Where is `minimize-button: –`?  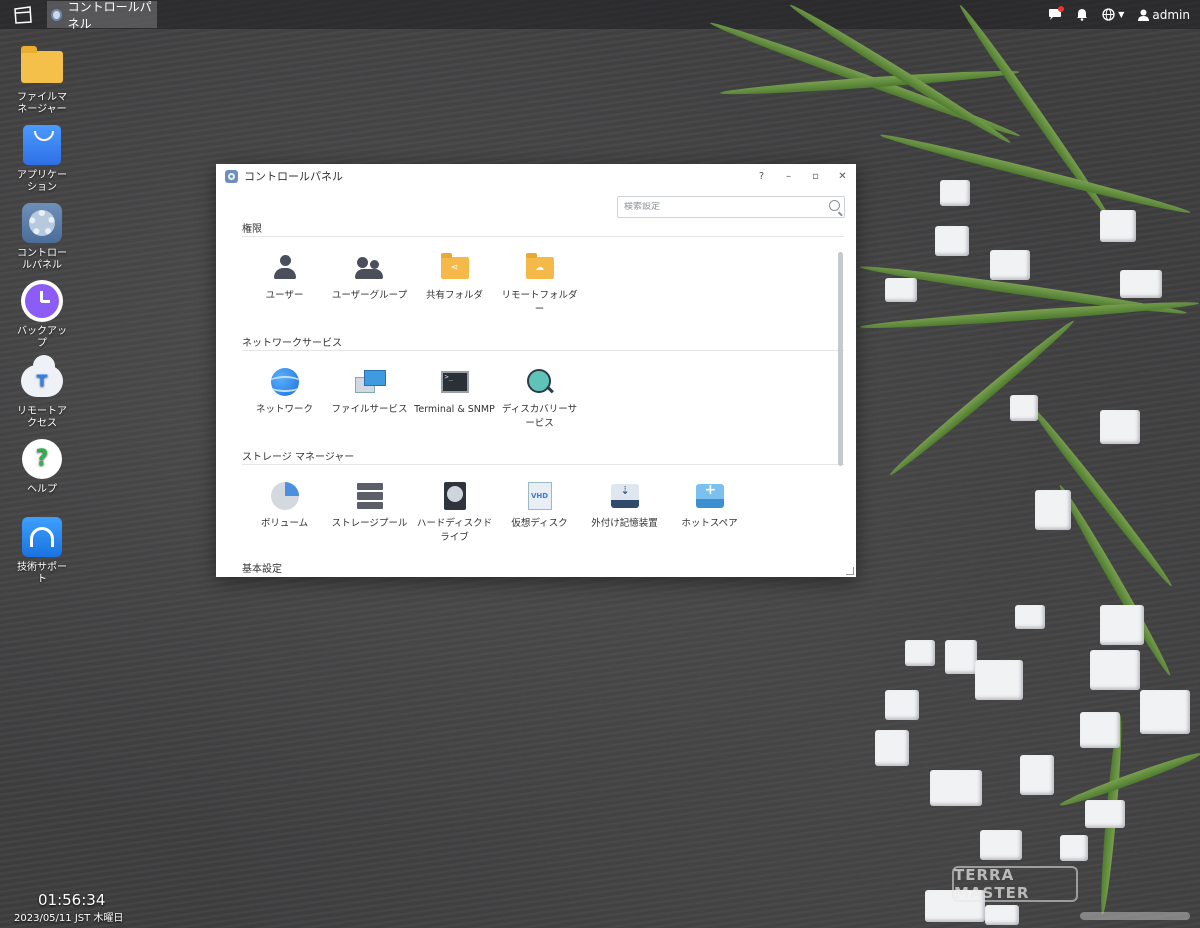 minimize-button: – is located at coordinates (788, 176).